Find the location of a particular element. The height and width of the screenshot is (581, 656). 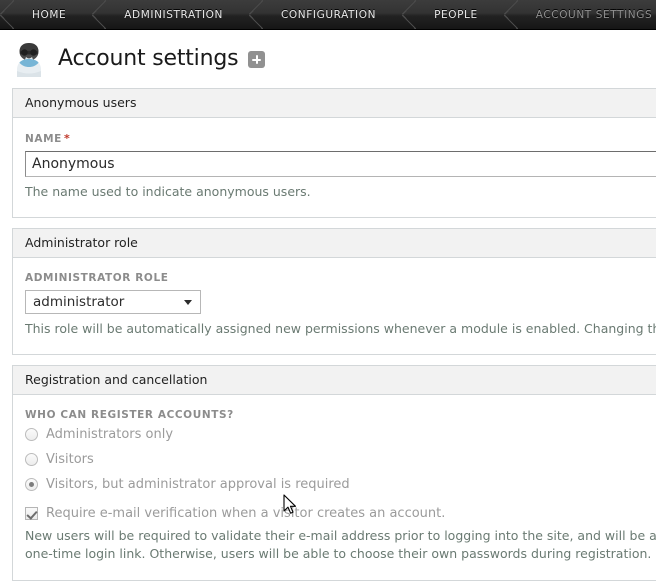

radio-icon-selected is located at coordinates (31, 485).